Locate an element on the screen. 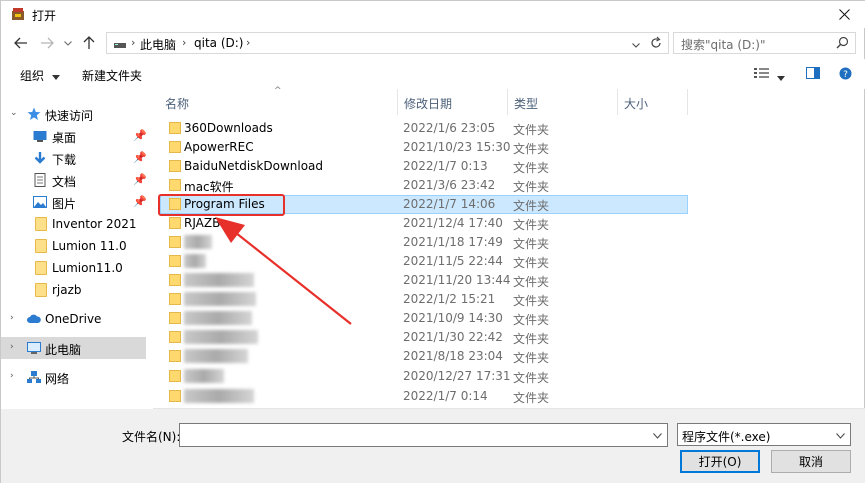  organize-button: 组织 is located at coordinates (40, 75).